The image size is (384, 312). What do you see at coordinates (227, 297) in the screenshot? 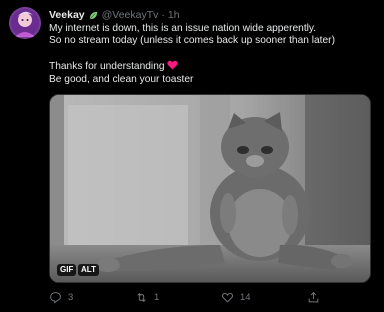
I see `like-icon` at bounding box center [227, 297].